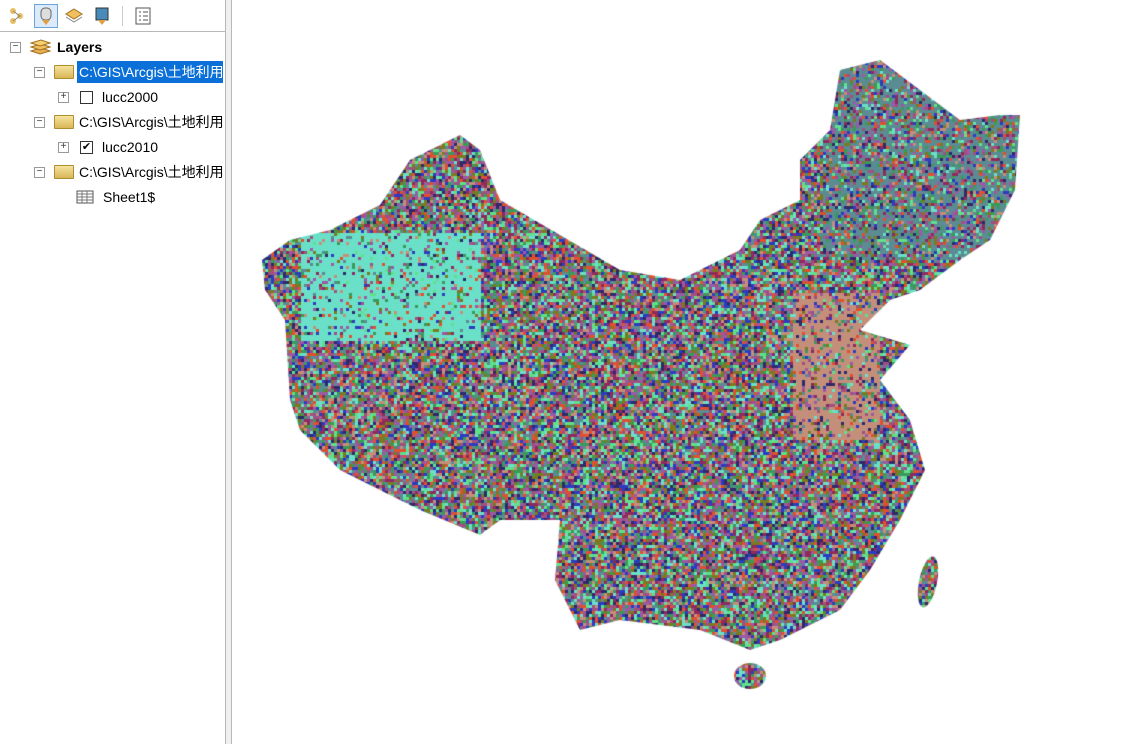 The width and height of the screenshot is (1140, 747). I want to click on database-icon, so click(46, 16).